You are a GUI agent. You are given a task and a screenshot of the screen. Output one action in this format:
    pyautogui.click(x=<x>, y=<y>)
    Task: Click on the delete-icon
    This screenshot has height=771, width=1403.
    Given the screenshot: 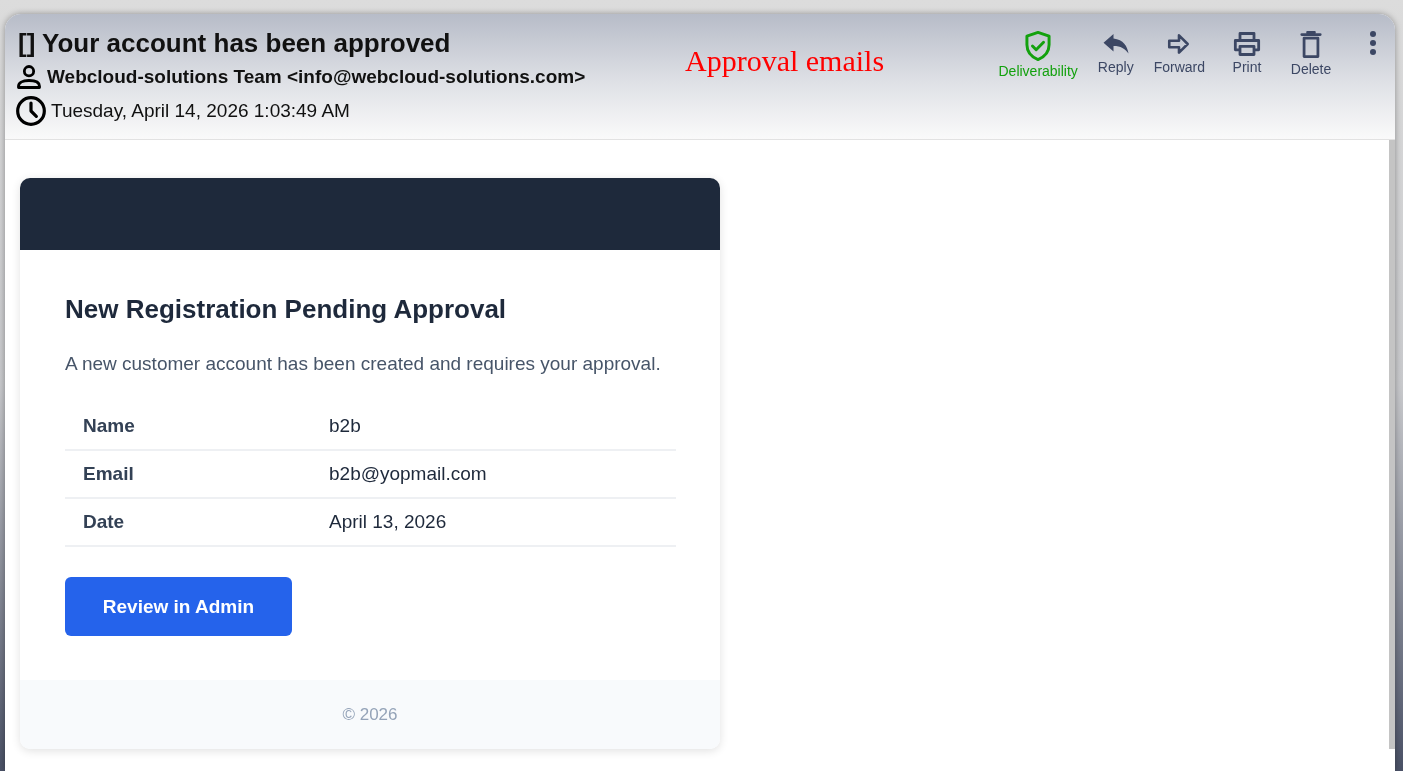 What is the action you would take?
    pyautogui.click(x=1311, y=45)
    